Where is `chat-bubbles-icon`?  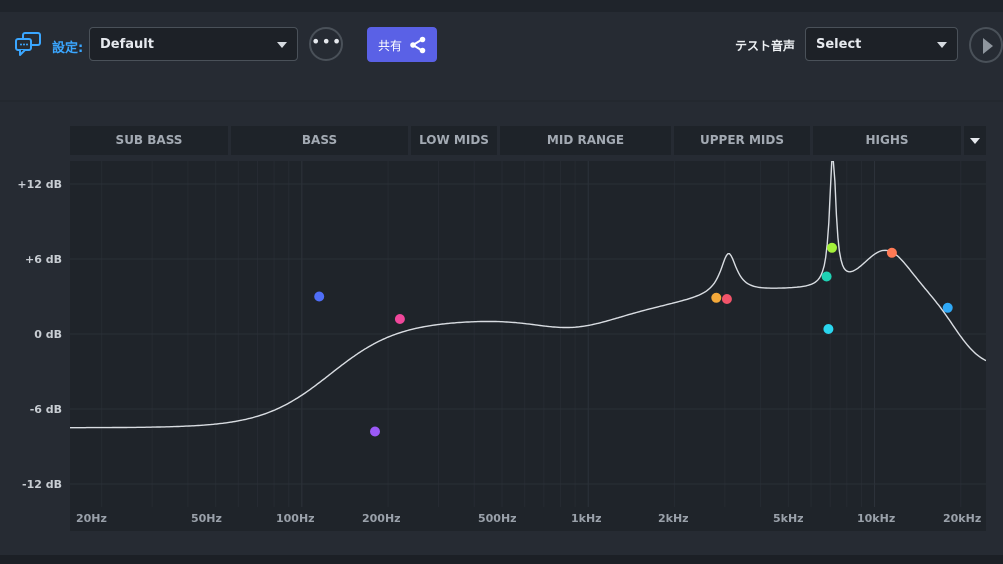 chat-bubbles-icon is located at coordinates (28, 44).